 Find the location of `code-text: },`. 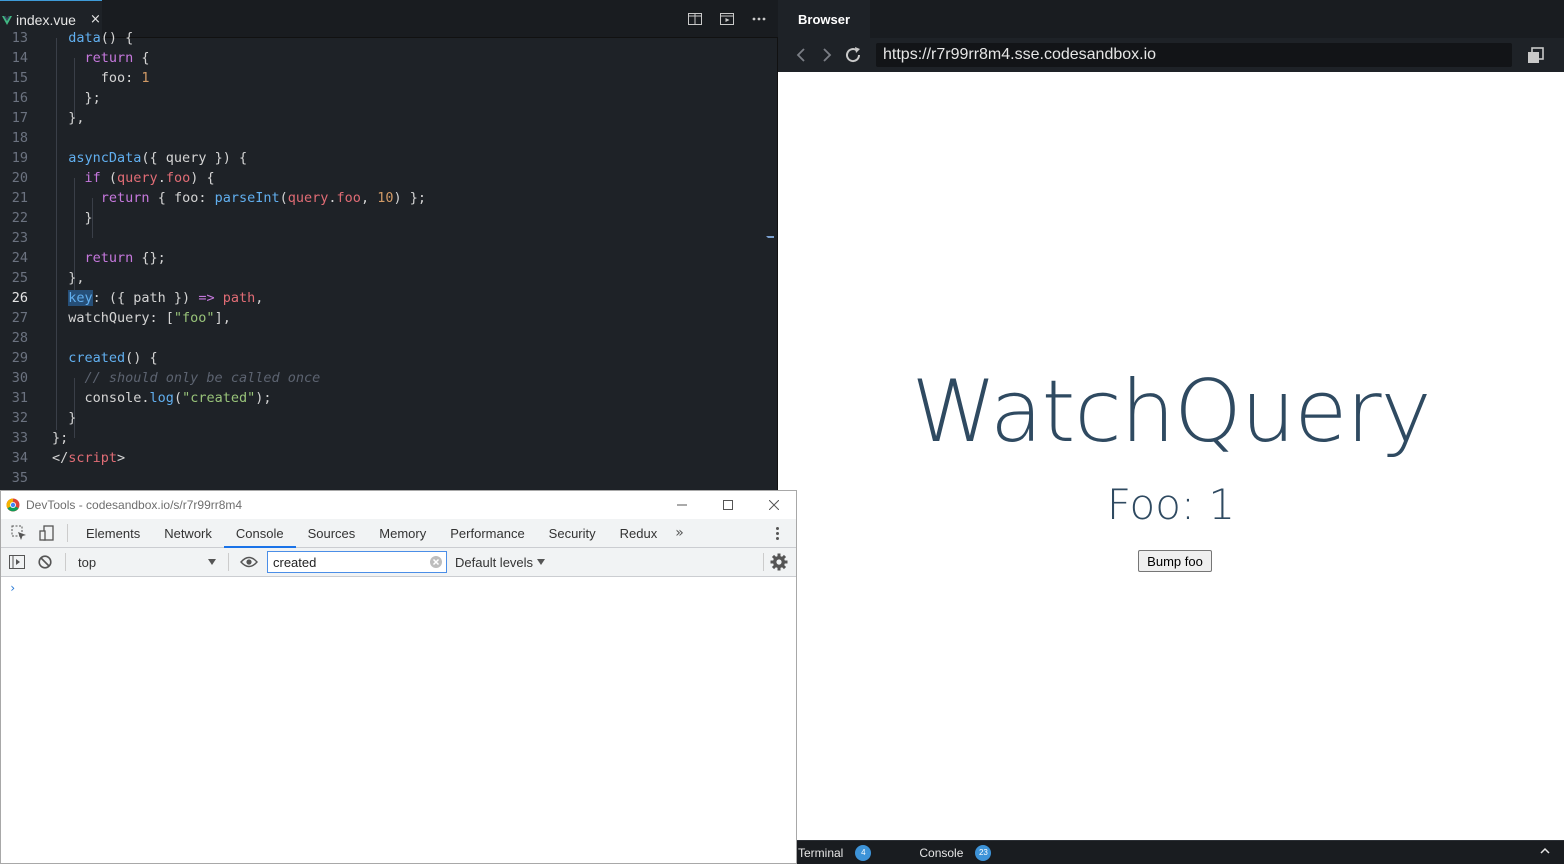

code-text: }, is located at coordinates (68, 118).